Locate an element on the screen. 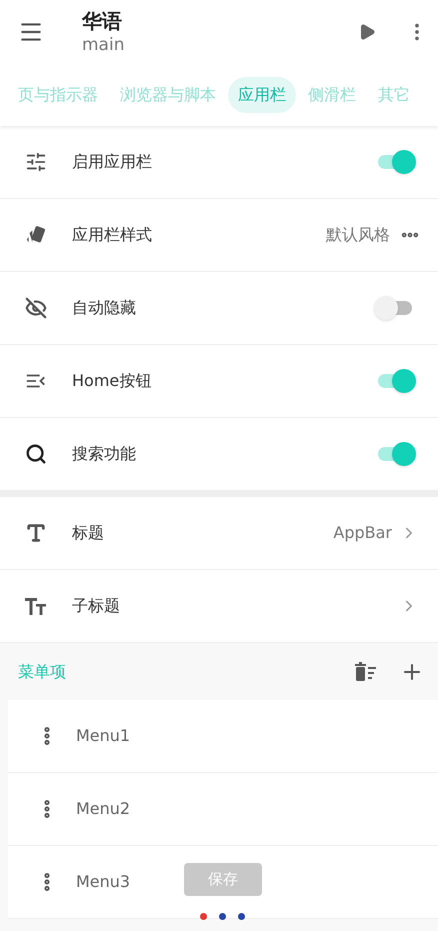 The height and width of the screenshot is (931, 438). menu-item-label: Menu2 is located at coordinates (103, 809).